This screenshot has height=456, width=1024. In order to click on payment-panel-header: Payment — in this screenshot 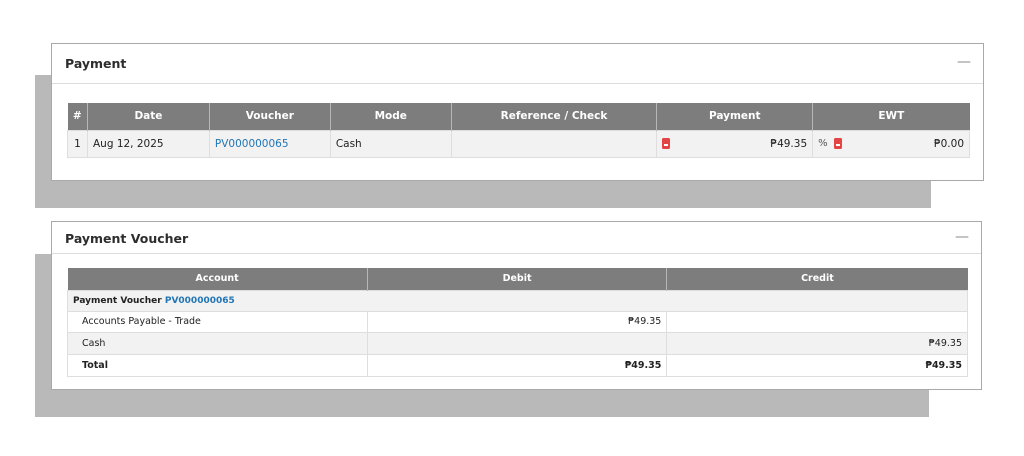, I will do `click(517, 64)`.